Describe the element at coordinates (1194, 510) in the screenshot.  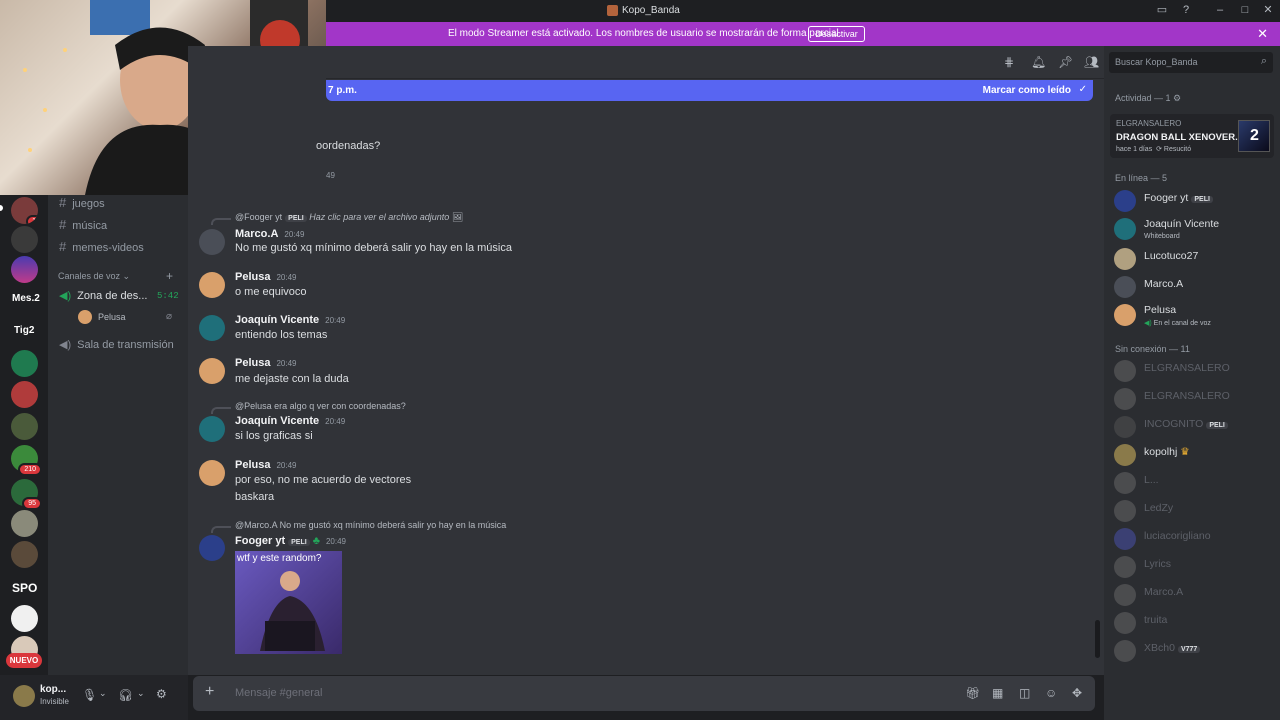
I see `member-item: LedZy` at that location.